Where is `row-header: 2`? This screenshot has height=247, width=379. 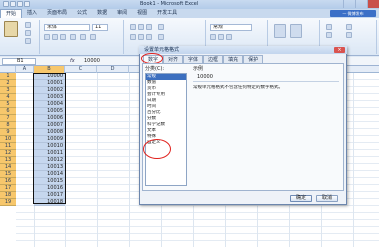 row-header: 2 is located at coordinates (8, 83).